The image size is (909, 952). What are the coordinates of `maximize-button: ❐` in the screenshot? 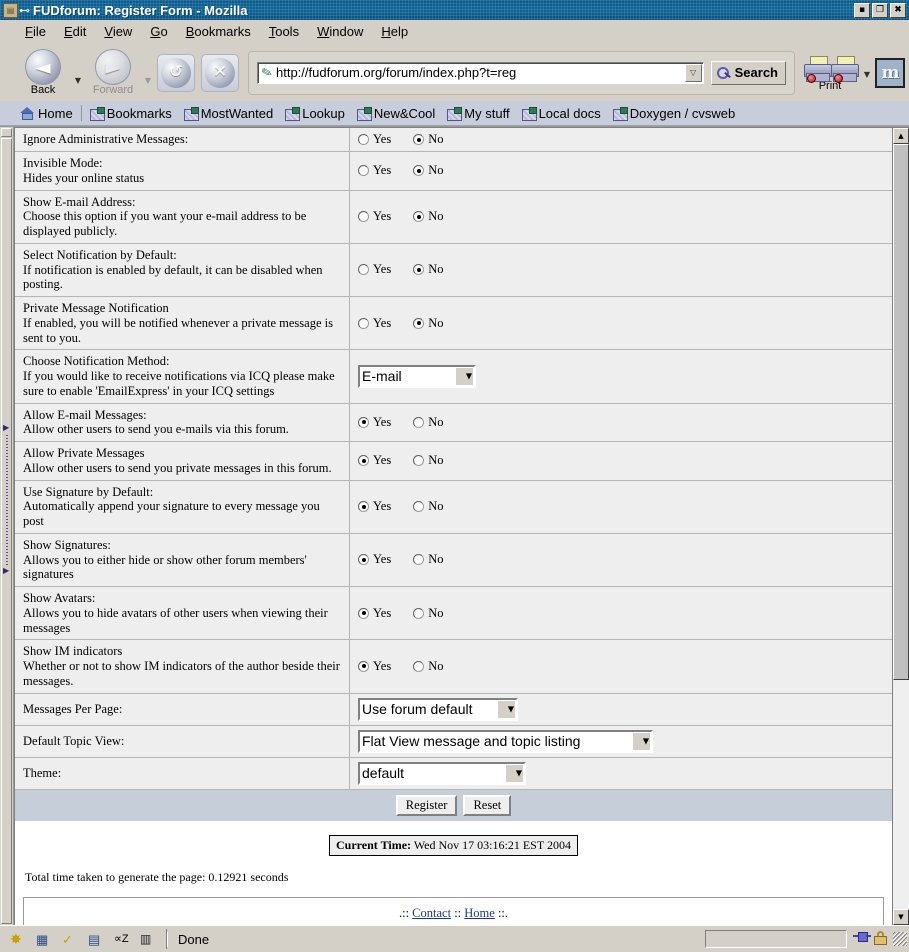 It's located at (880, 10).